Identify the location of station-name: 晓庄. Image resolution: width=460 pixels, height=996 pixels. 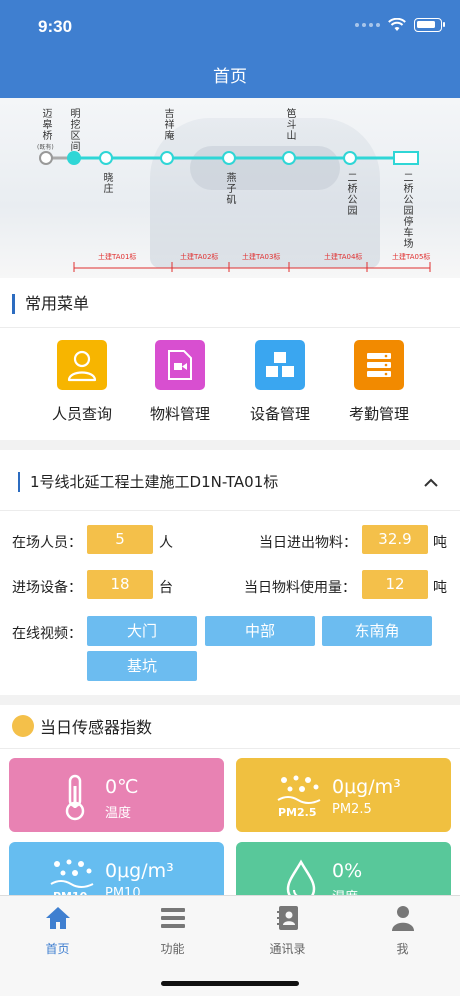
(106, 183).